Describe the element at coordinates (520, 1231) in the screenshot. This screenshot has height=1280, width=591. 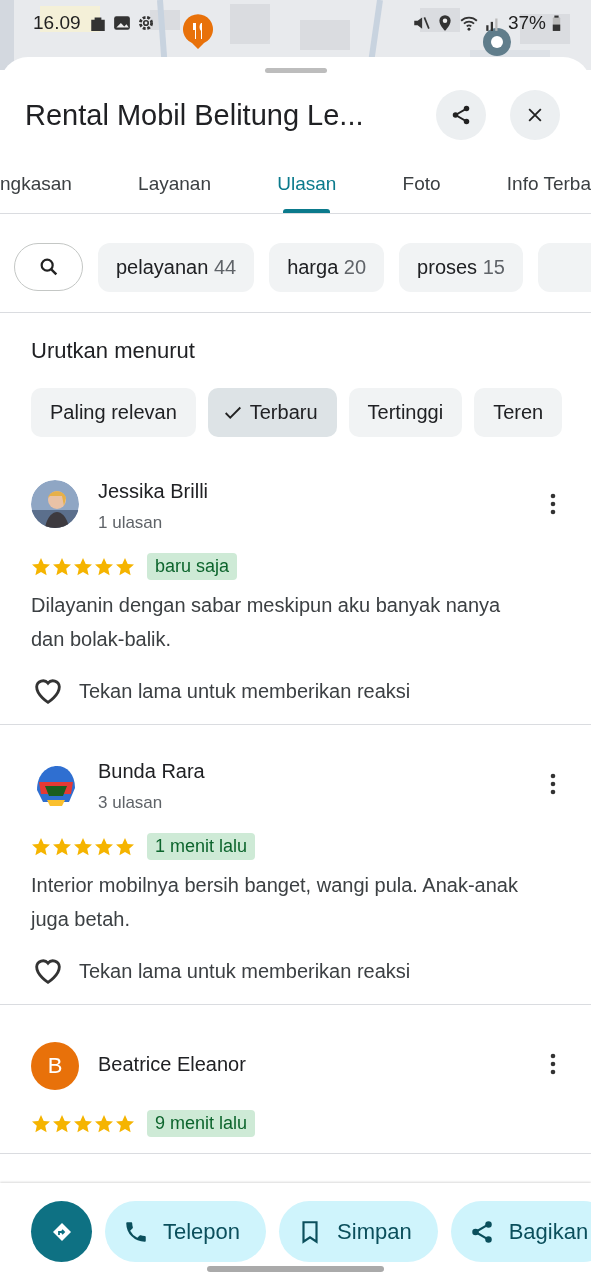
I see `share-button: Bagikan` at that location.